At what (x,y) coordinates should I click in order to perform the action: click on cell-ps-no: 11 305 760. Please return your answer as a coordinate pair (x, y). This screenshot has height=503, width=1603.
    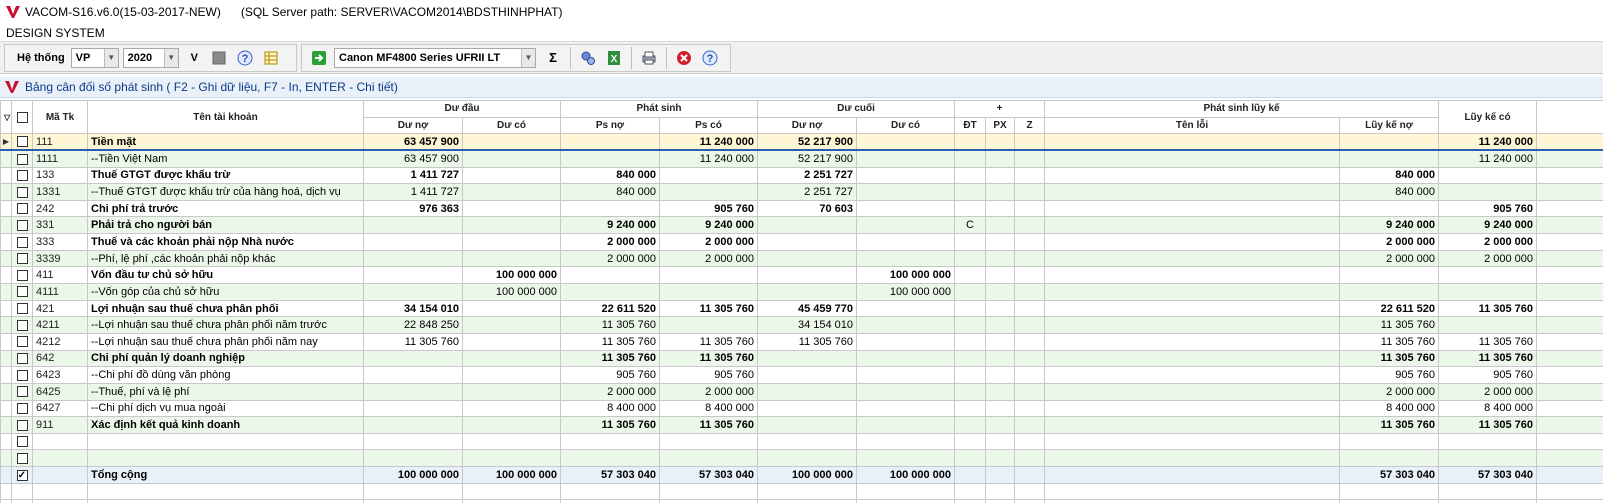
    Looking at the image, I should click on (610, 425).